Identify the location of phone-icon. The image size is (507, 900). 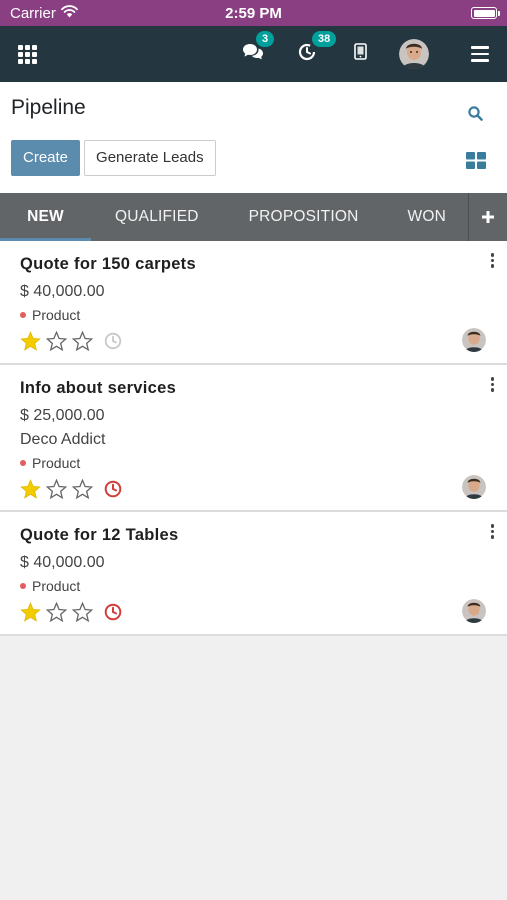
(360, 54).